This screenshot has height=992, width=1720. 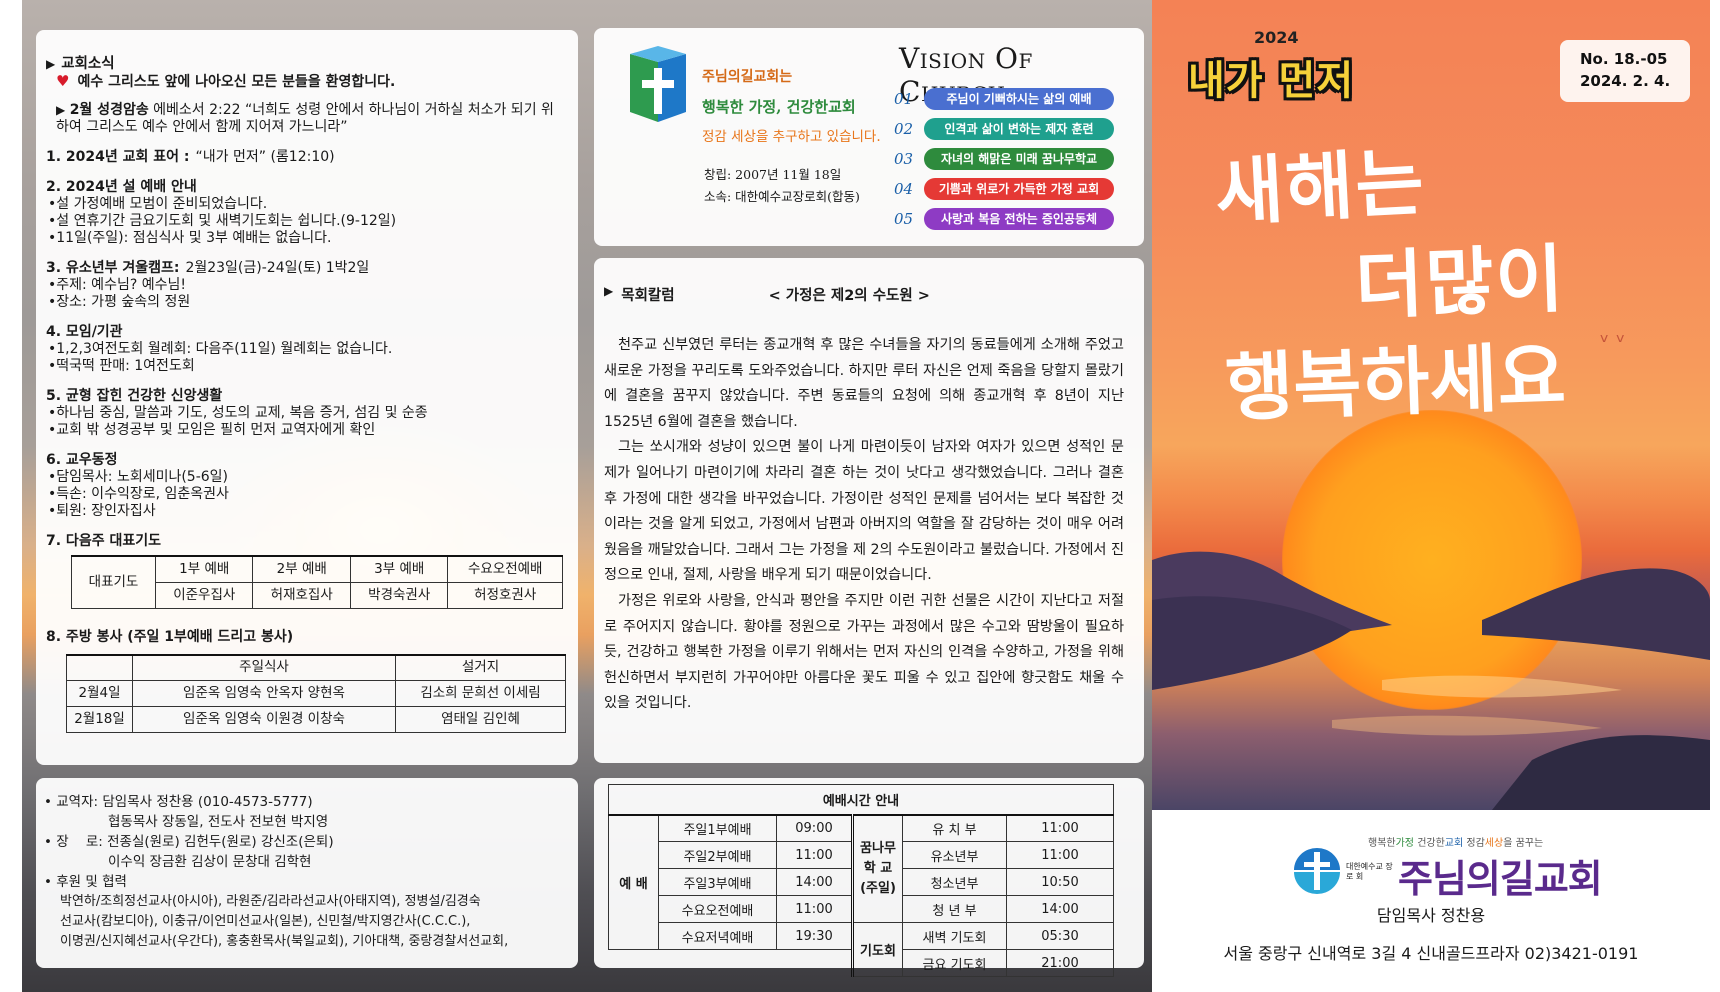 I want to click on column-heading: ▶ 목회칼럼 < 가정은 제2의 수도원 >, so click(x=767, y=294).